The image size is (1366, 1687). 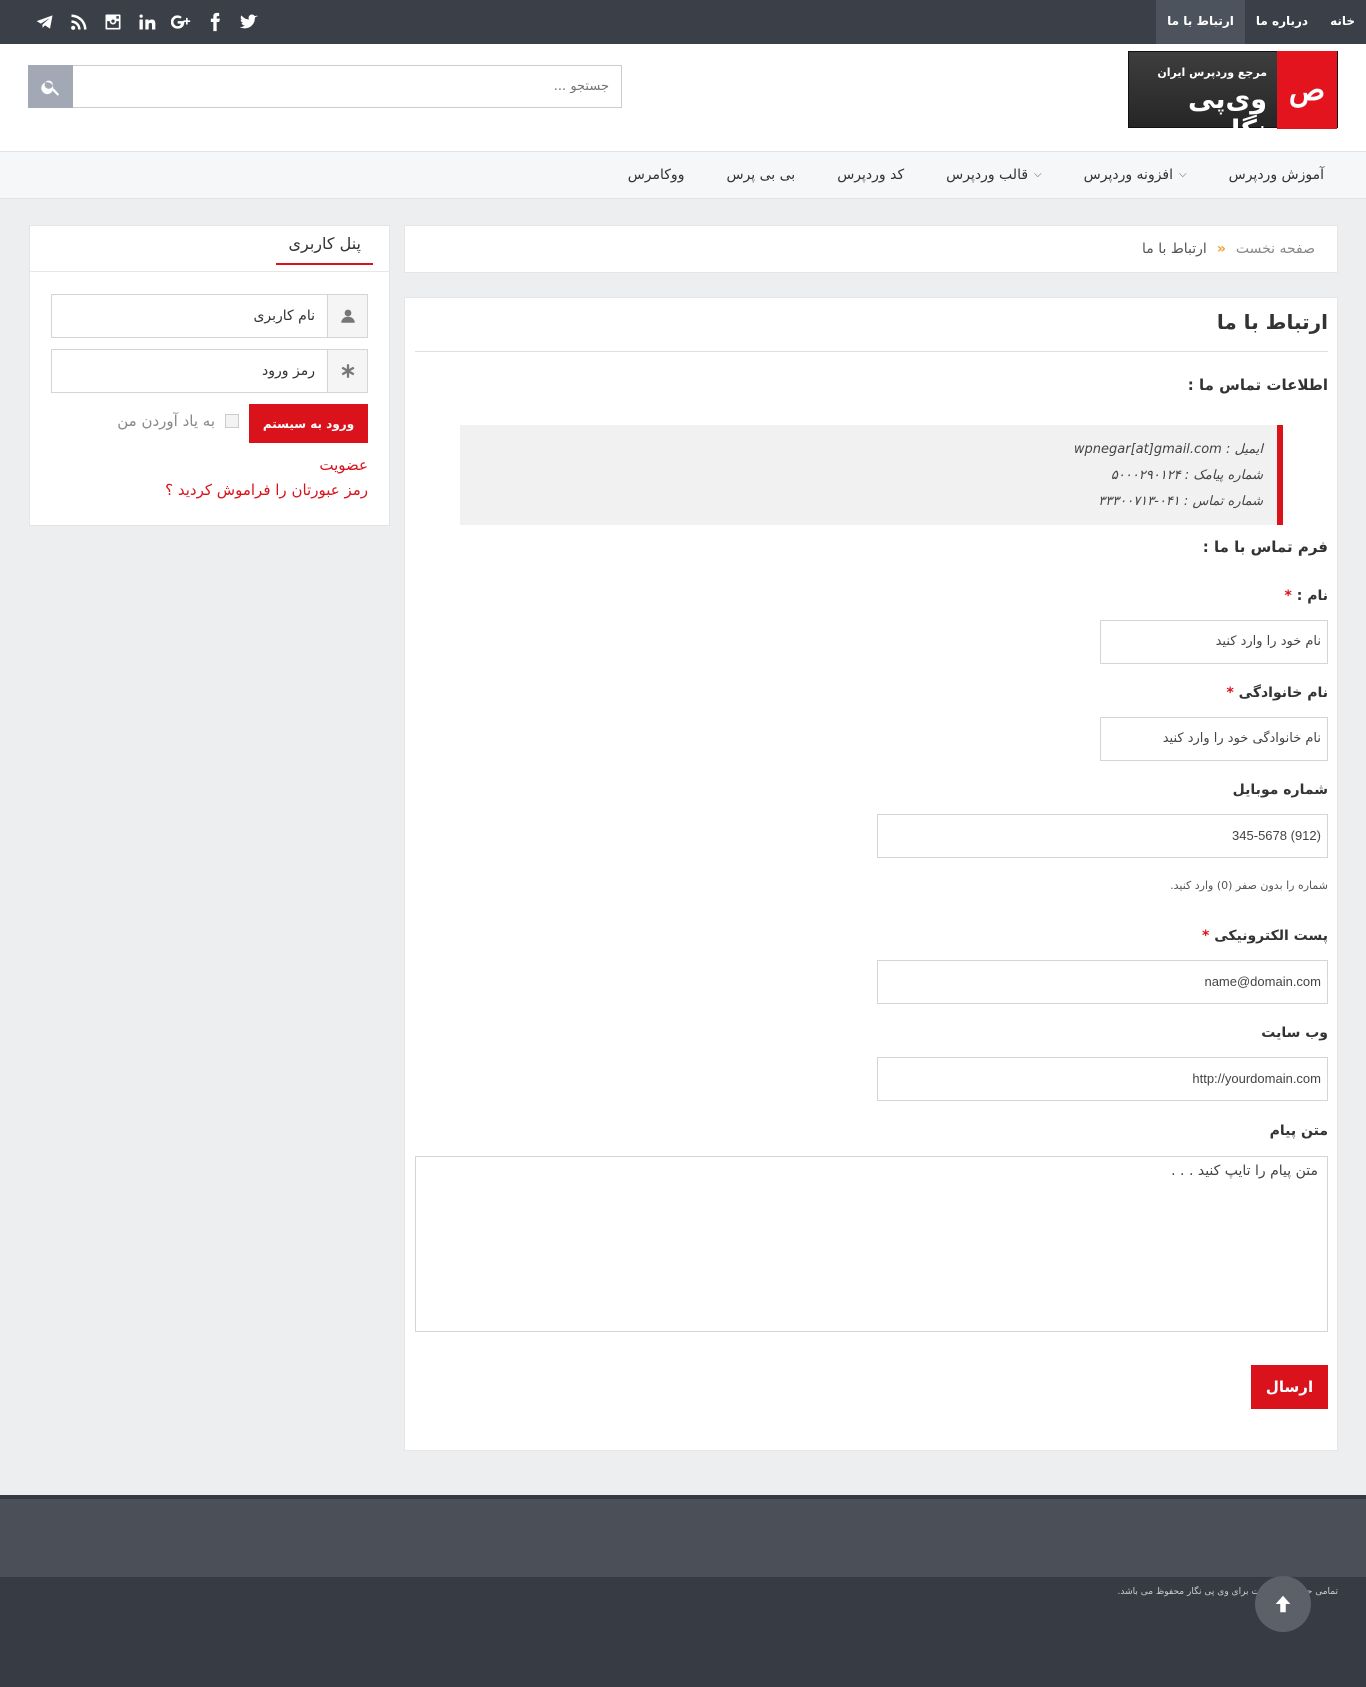 I want to click on nav-item-code: کد وردپرس, so click(x=870, y=175).